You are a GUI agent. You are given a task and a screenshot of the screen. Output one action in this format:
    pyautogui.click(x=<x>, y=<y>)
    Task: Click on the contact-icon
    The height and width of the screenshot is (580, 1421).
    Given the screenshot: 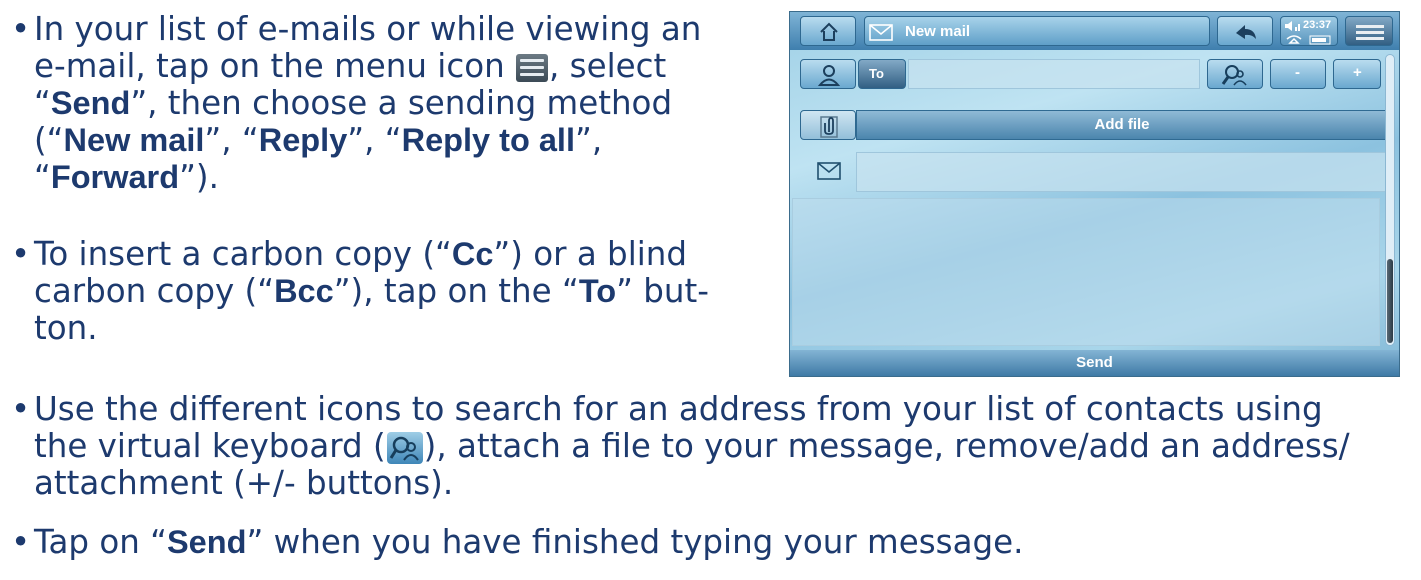 What is the action you would take?
    pyautogui.click(x=829, y=75)
    